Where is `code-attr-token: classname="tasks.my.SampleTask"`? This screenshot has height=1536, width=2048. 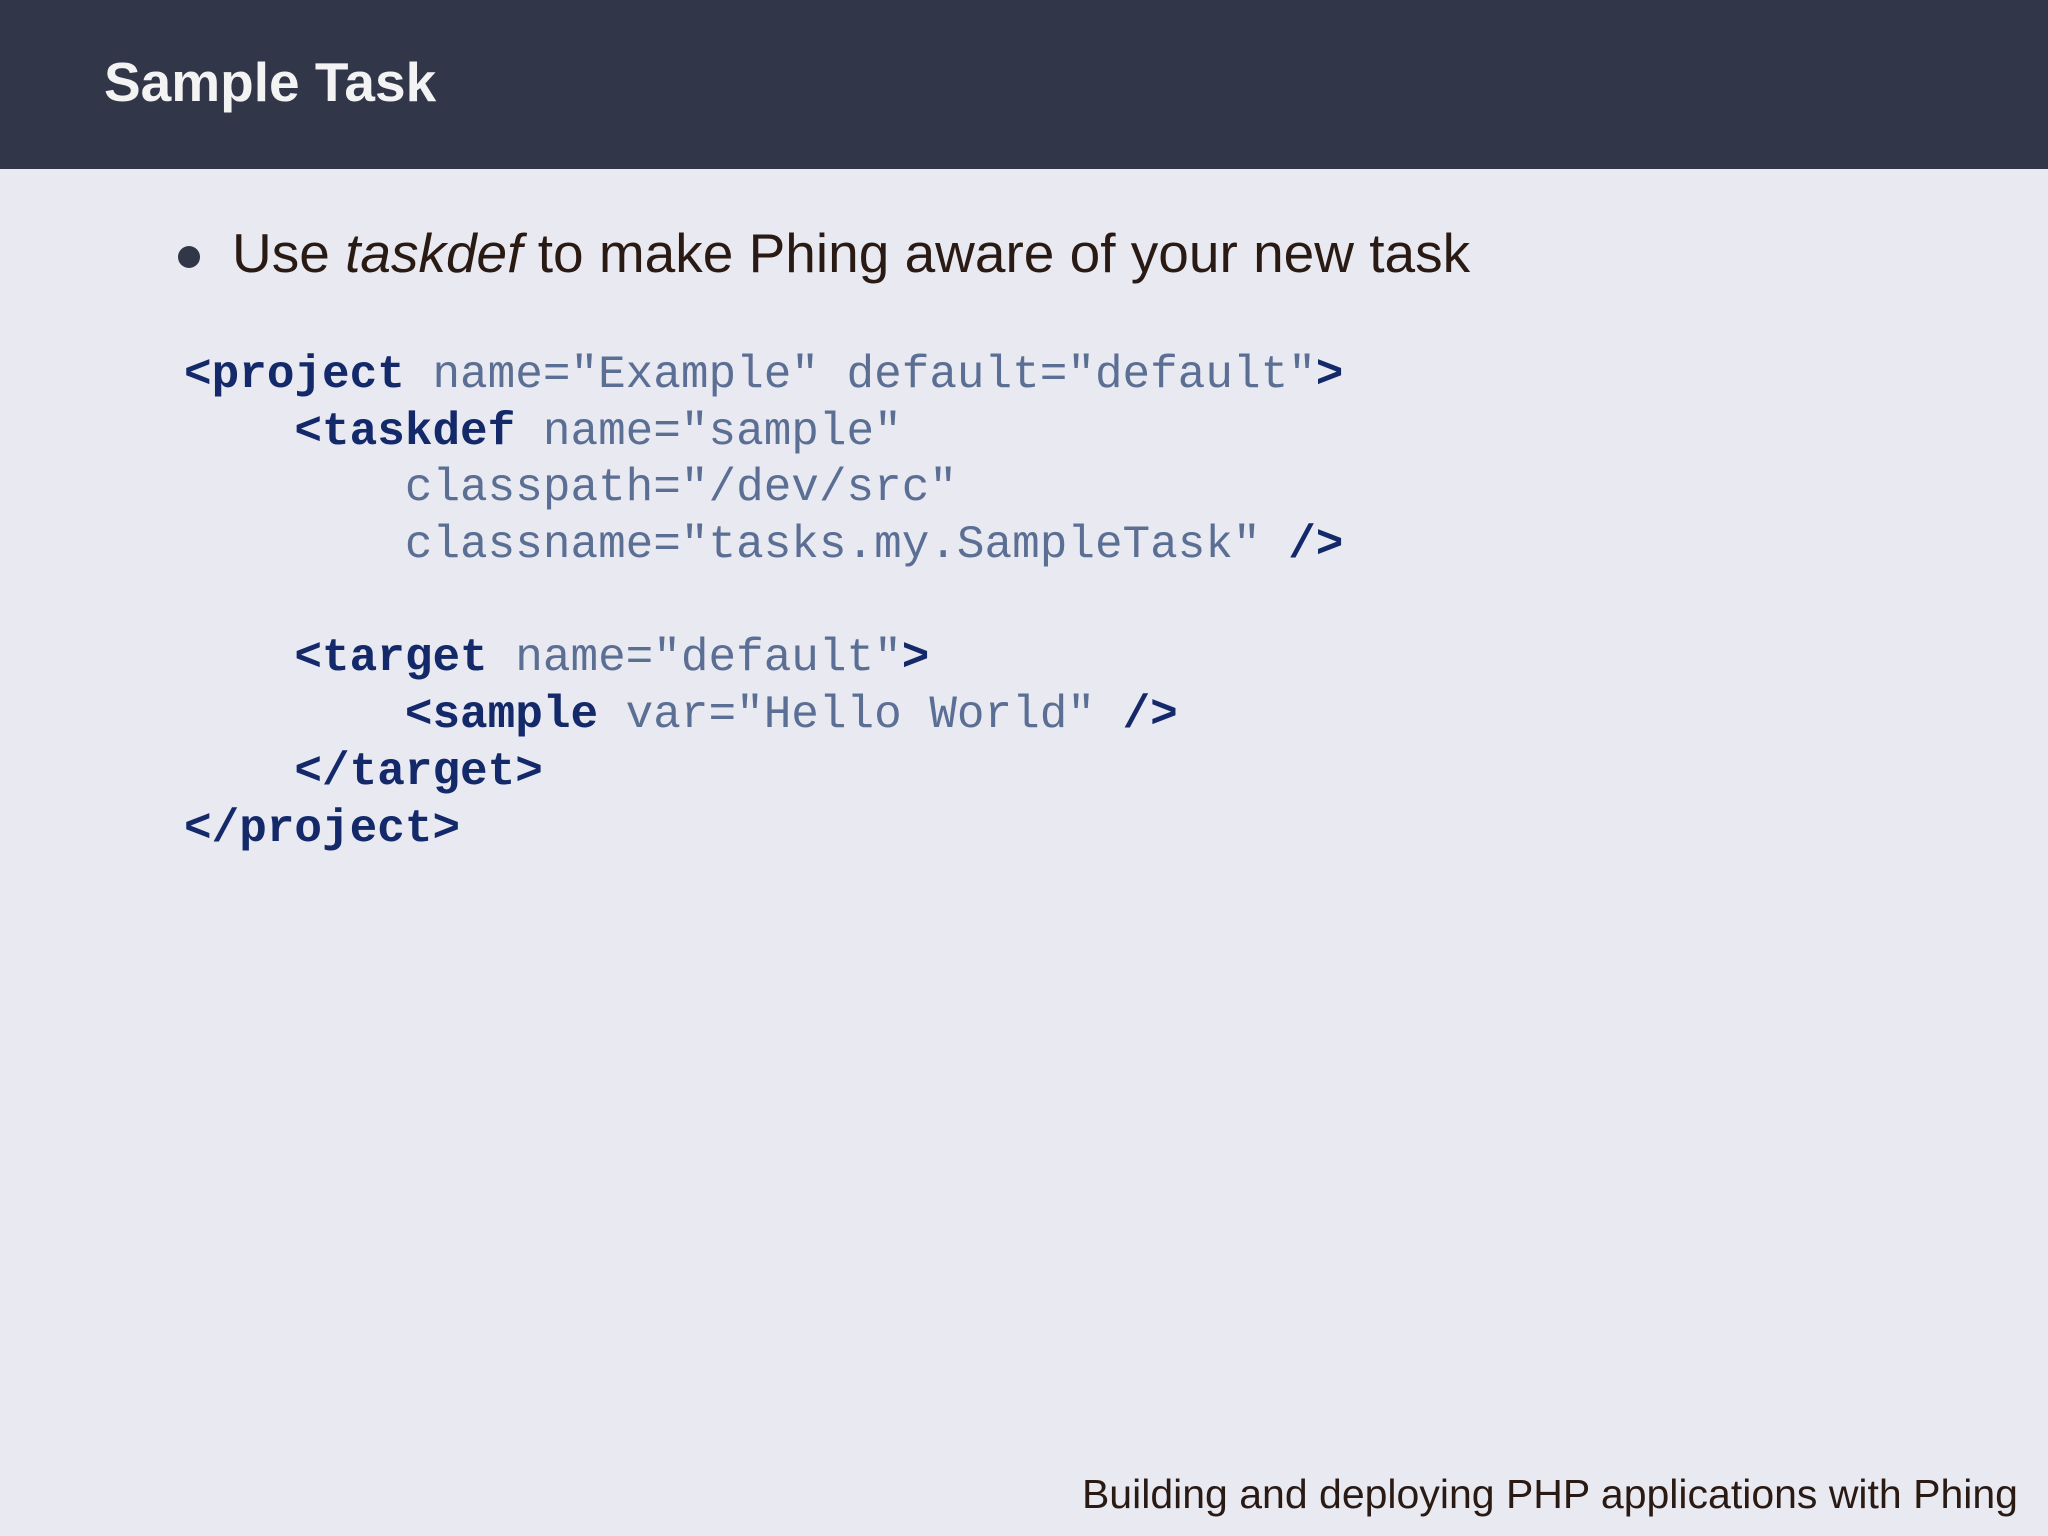 code-attr-token: classname="tasks.my.SampleTask" is located at coordinates (736, 545).